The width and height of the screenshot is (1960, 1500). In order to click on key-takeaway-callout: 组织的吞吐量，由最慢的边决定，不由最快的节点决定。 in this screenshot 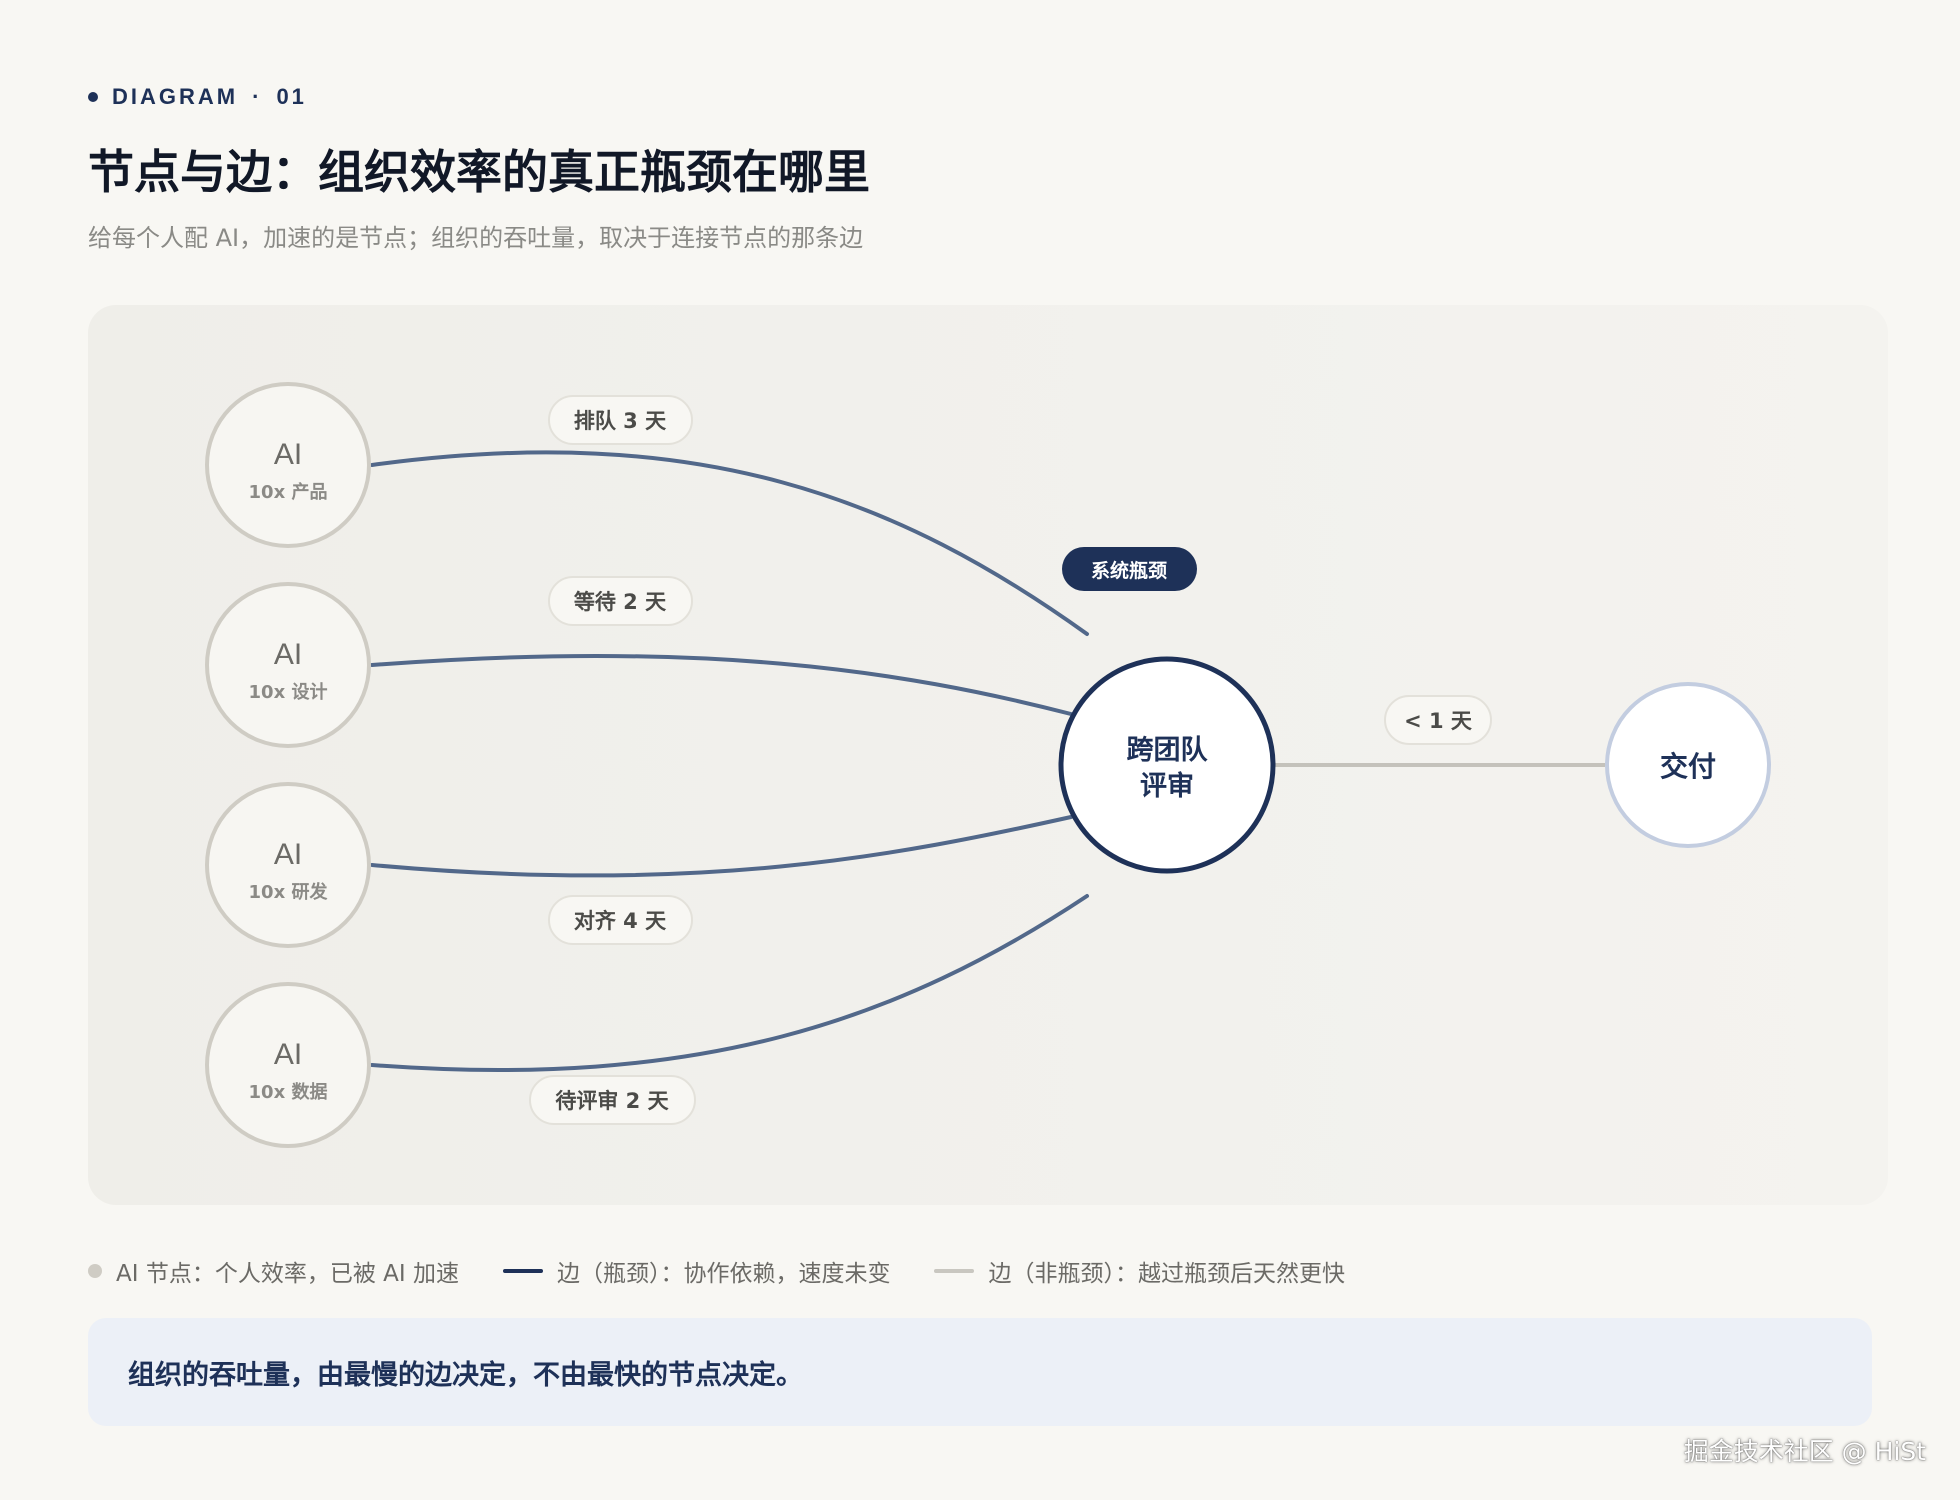, I will do `click(980, 1372)`.